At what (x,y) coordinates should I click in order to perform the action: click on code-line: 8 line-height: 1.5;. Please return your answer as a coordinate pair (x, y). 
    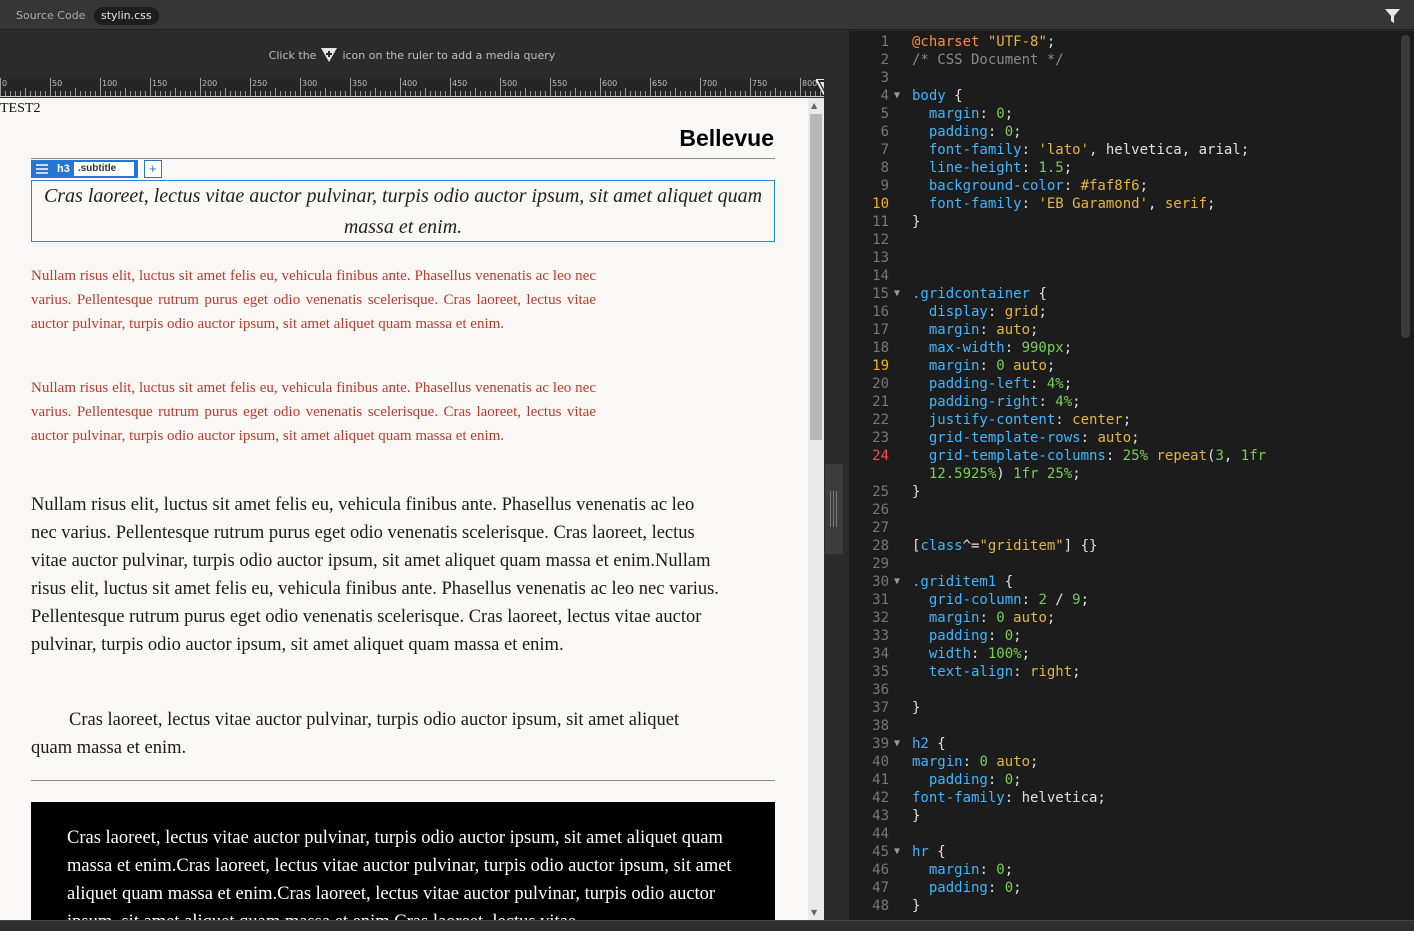
    Looking at the image, I should click on (1131, 168).